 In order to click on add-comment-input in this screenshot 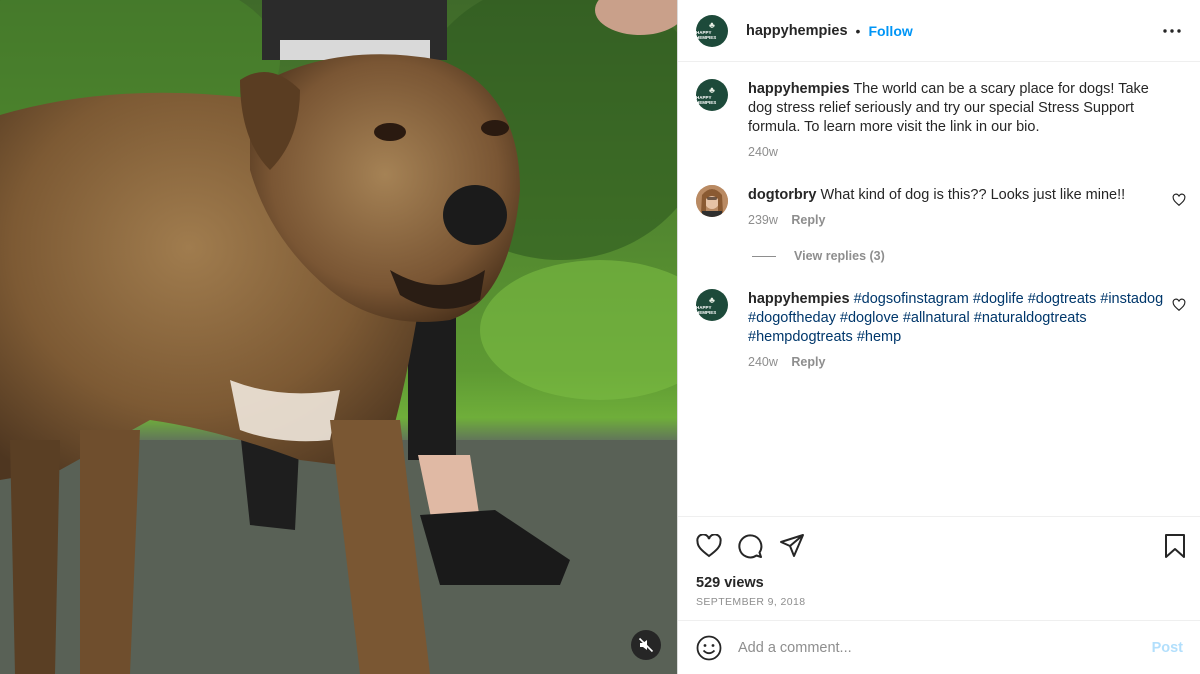, I will do `click(939, 647)`.